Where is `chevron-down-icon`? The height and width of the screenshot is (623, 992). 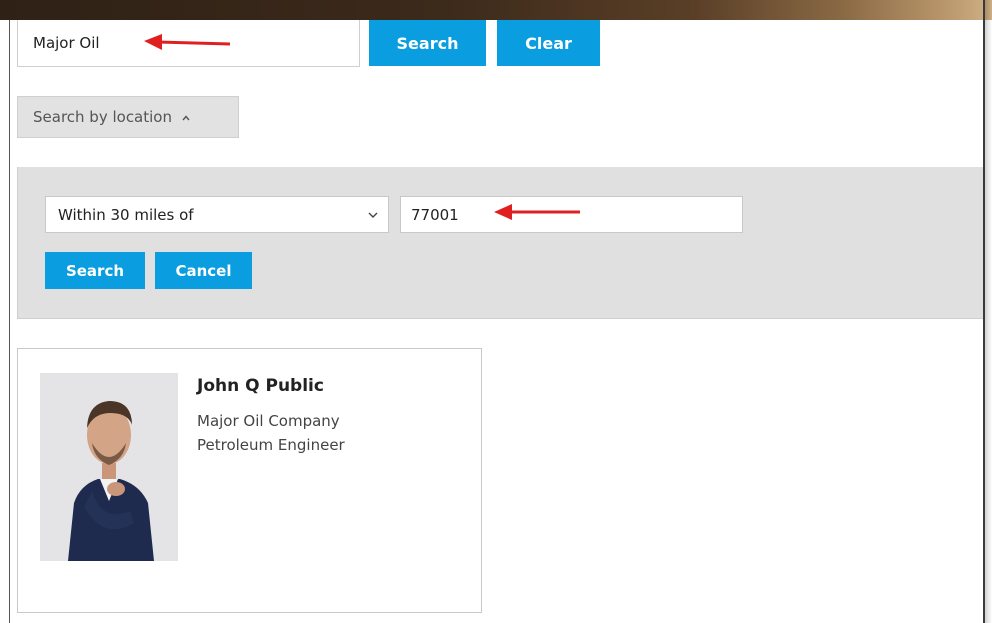
chevron-down-icon is located at coordinates (373, 215).